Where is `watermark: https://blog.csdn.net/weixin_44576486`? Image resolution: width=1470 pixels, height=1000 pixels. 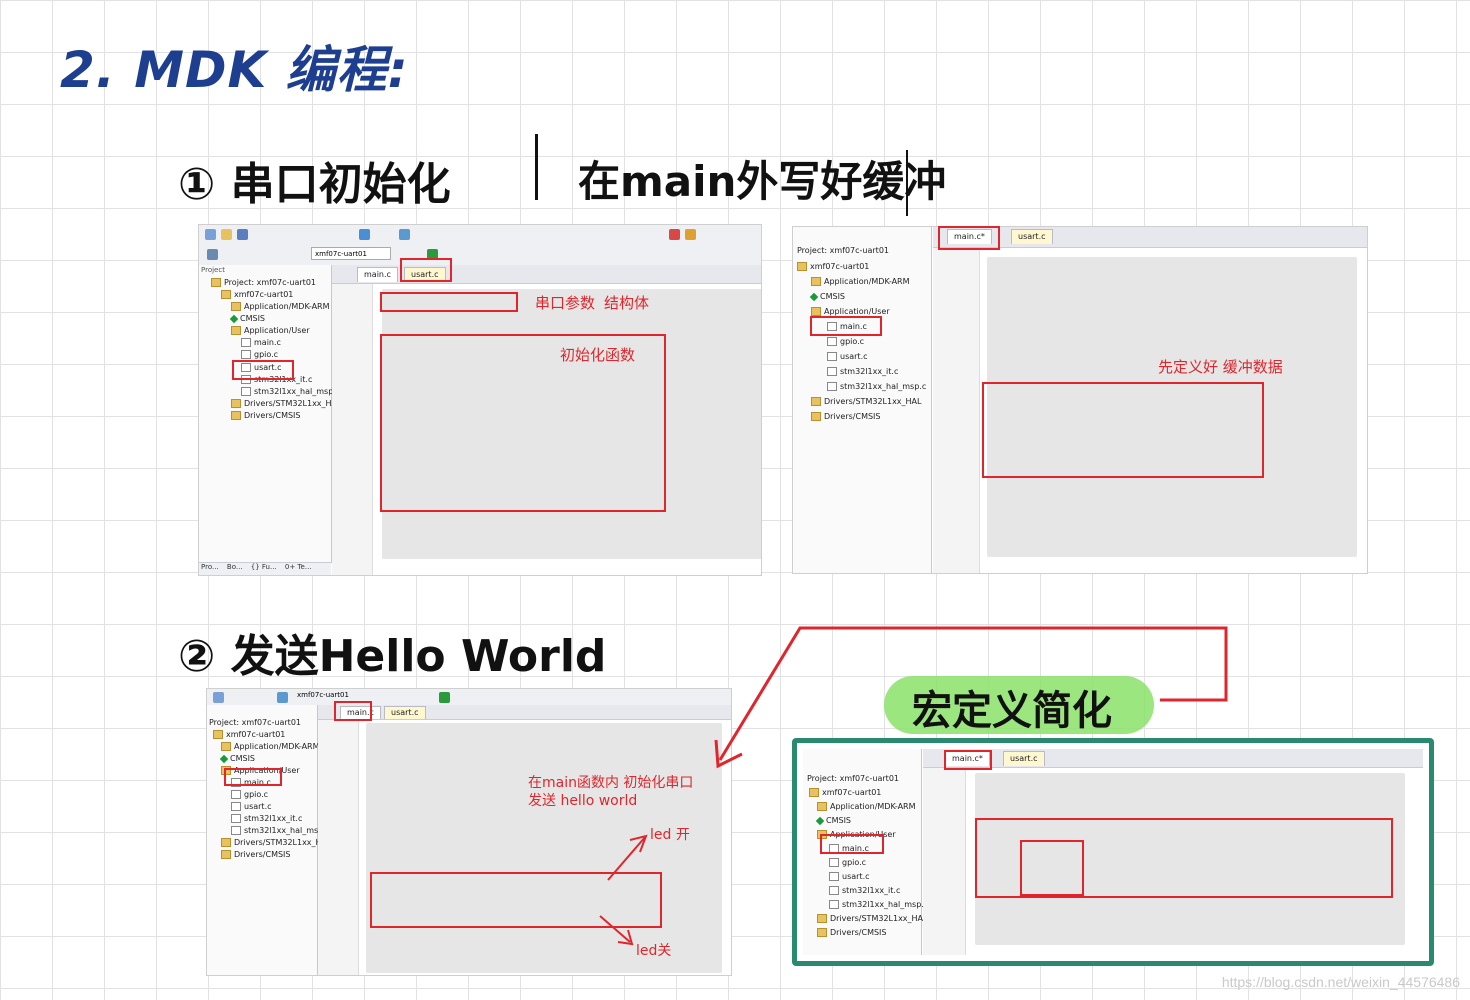 watermark: https://blog.csdn.net/weixin_44576486 is located at coordinates (1340, 982).